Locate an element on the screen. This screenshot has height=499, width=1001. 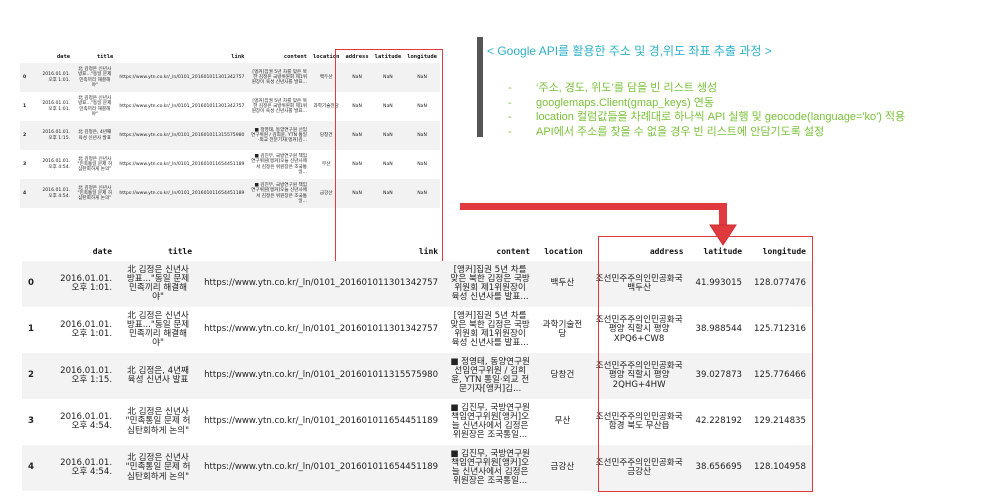
cell-location: 당창건 is located at coordinates (562, 375).